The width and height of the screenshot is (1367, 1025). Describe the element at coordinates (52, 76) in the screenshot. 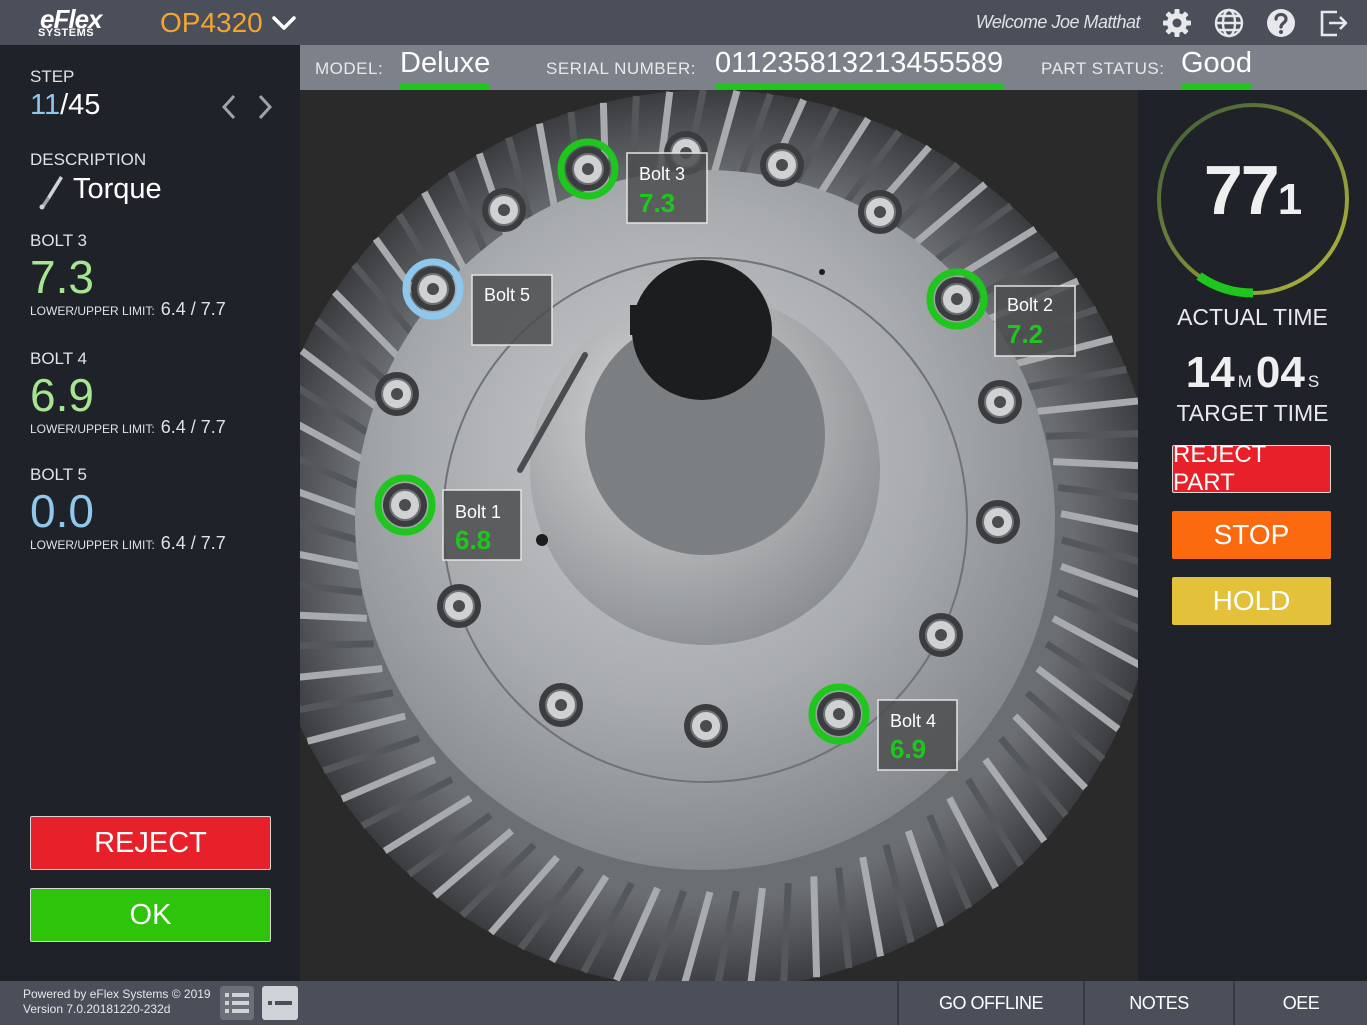

I see `step-label: STEP` at that location.